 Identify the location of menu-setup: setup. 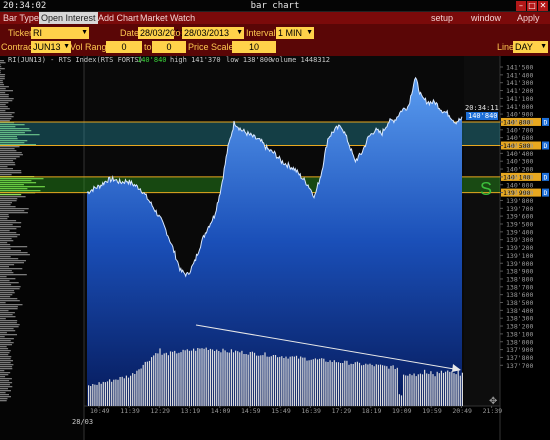
(442, 18).